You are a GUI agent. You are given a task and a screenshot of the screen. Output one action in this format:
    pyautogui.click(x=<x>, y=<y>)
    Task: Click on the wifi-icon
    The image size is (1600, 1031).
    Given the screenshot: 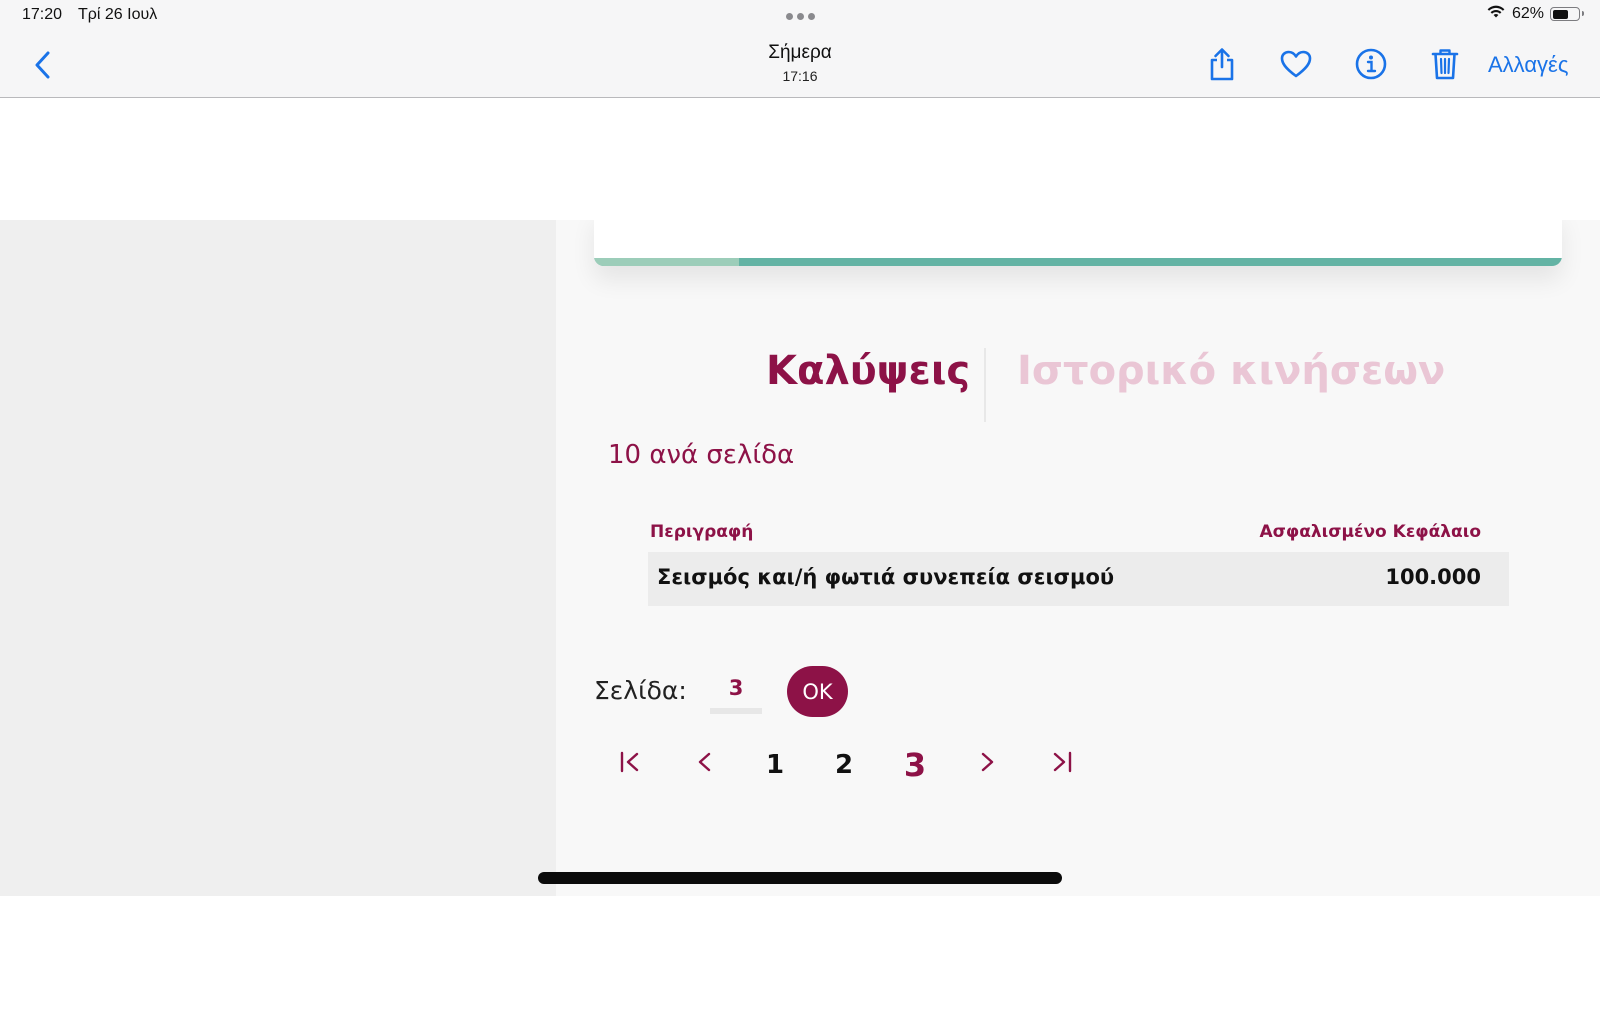 What is the action you would take?
    pyautogui.click(x=1496, y=14)
    